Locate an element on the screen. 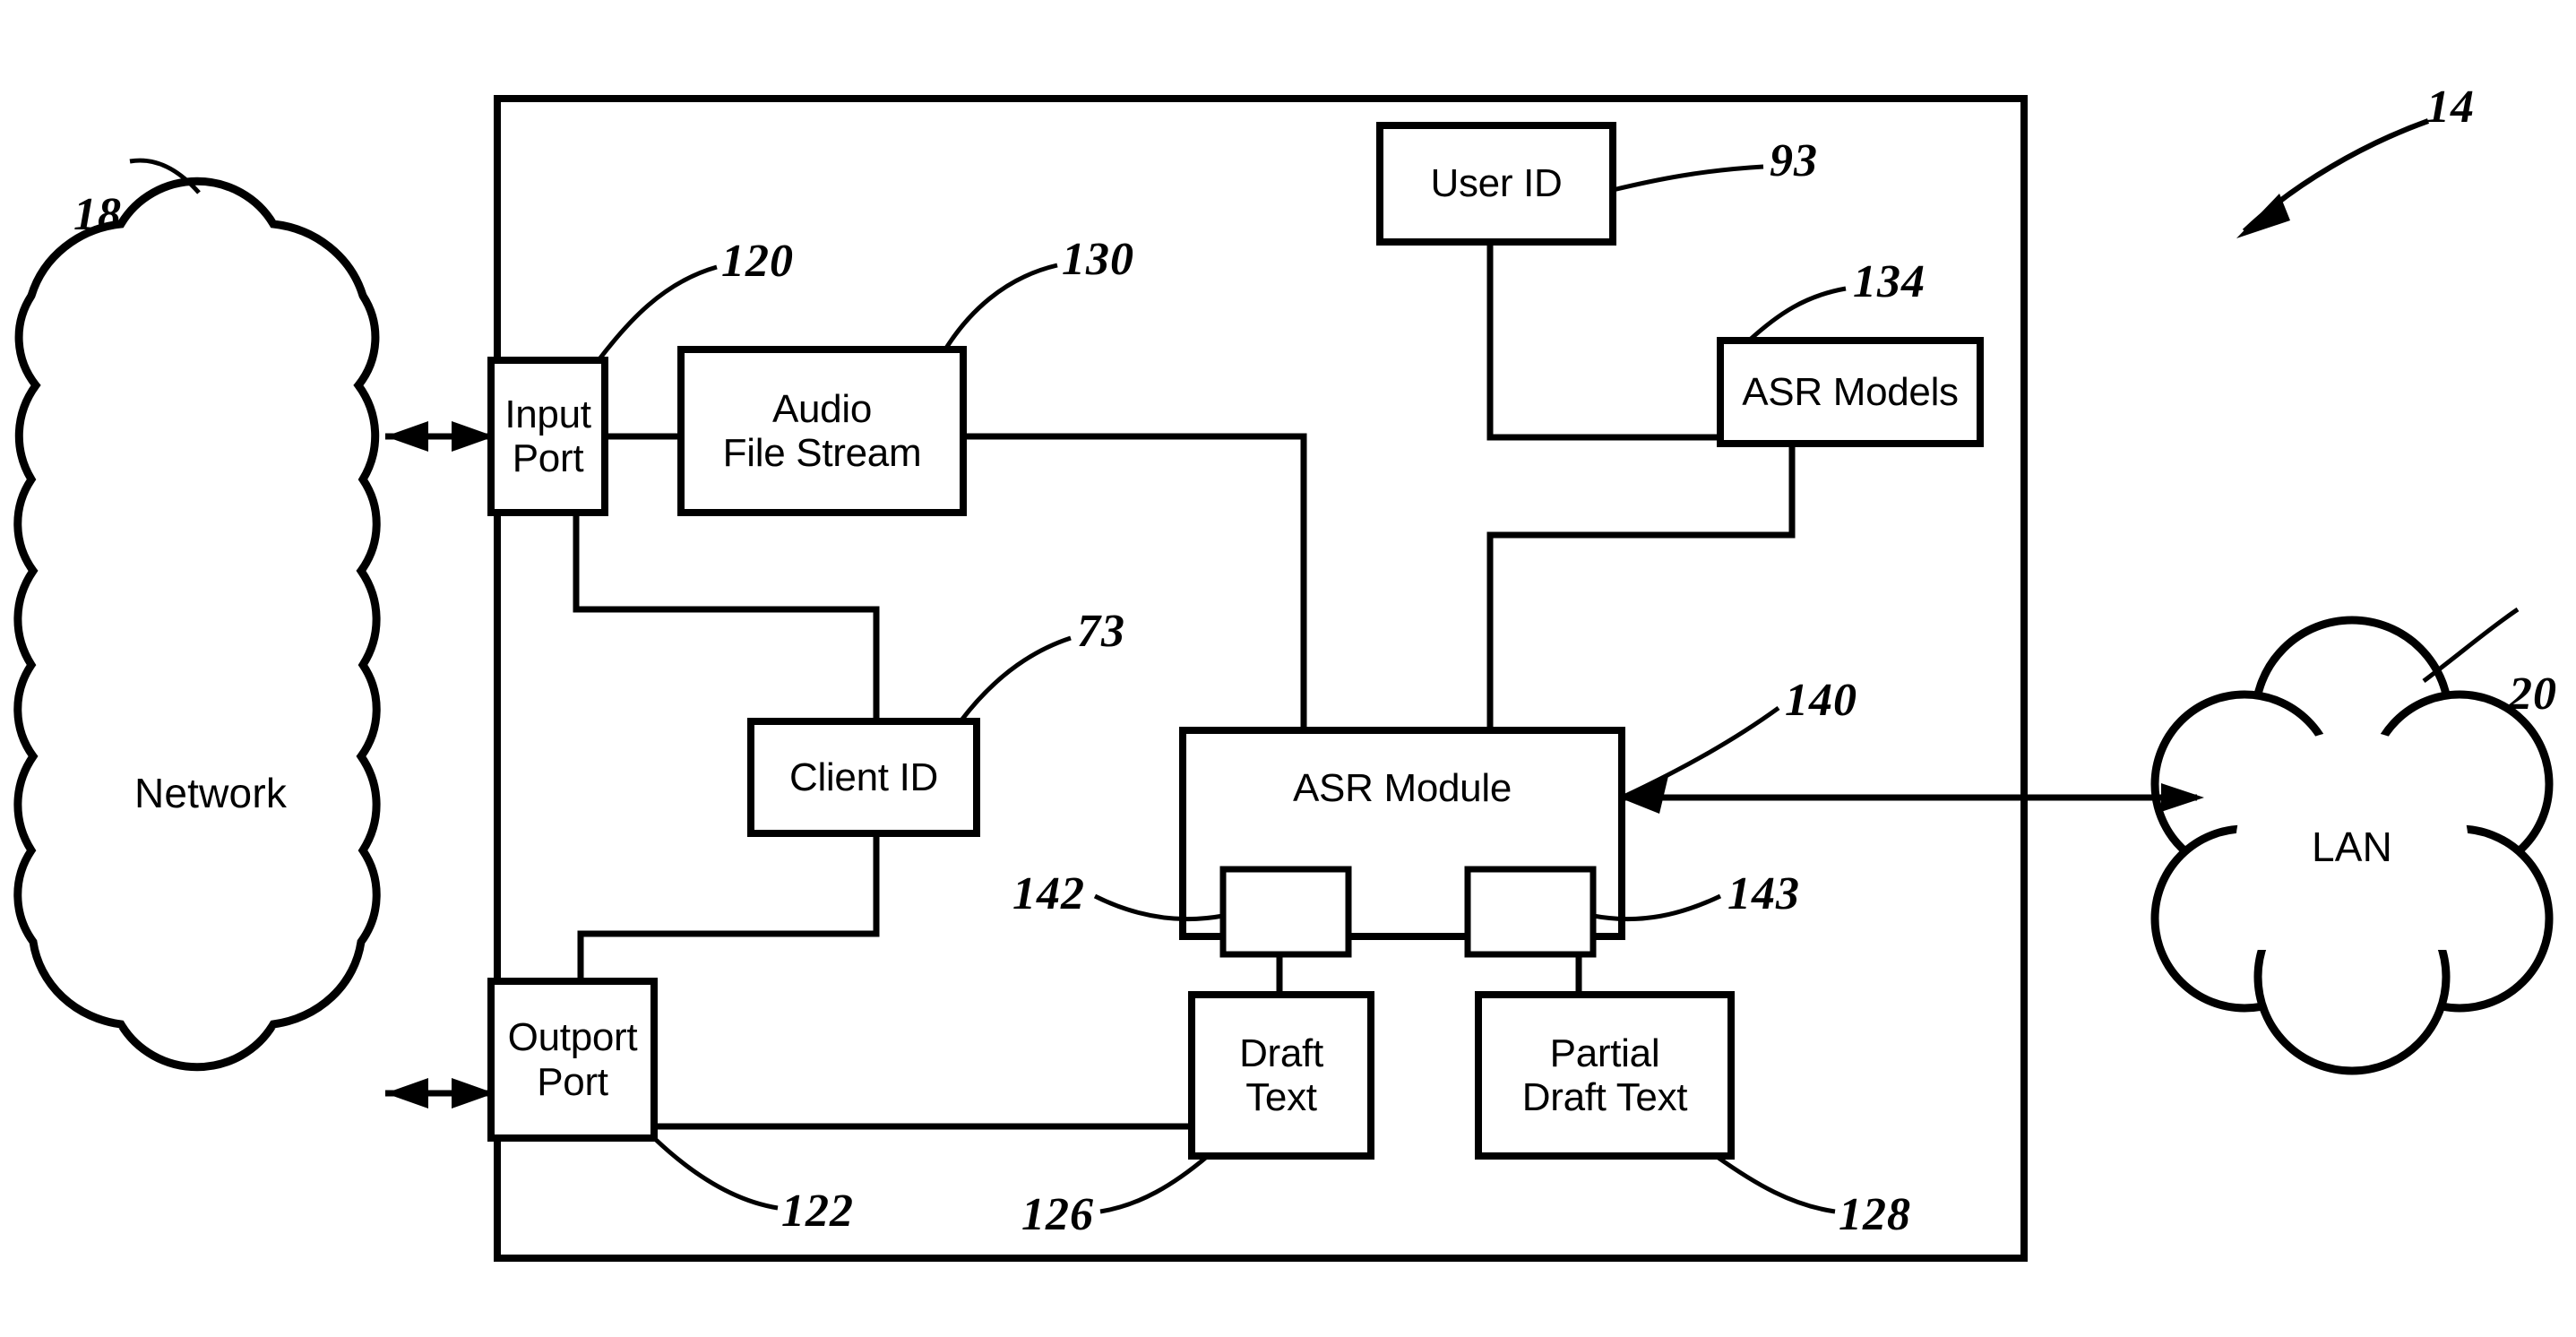  box-asr-models is located at coordinates (1850, 392).